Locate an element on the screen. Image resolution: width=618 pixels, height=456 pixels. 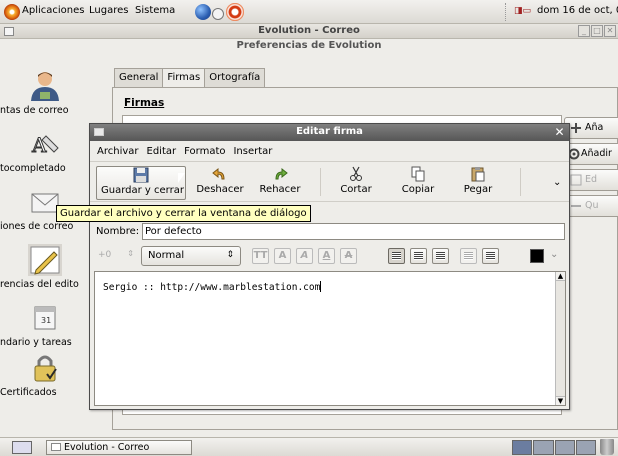
italic-icon: A is located at coordinates (304, 256).